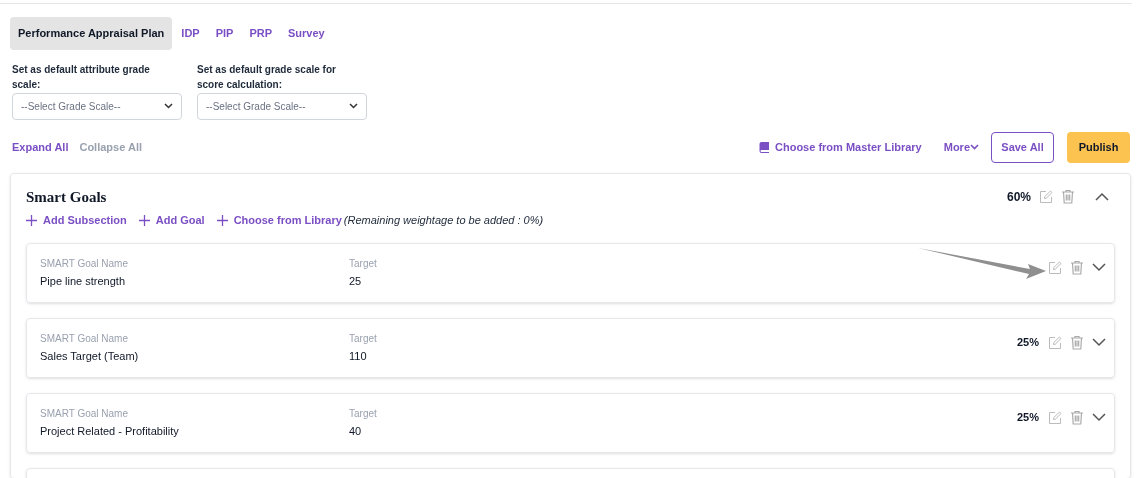 The height and width of the screenshot is (478, 1148). I want to click on tab: Survey, so click(306, 33).